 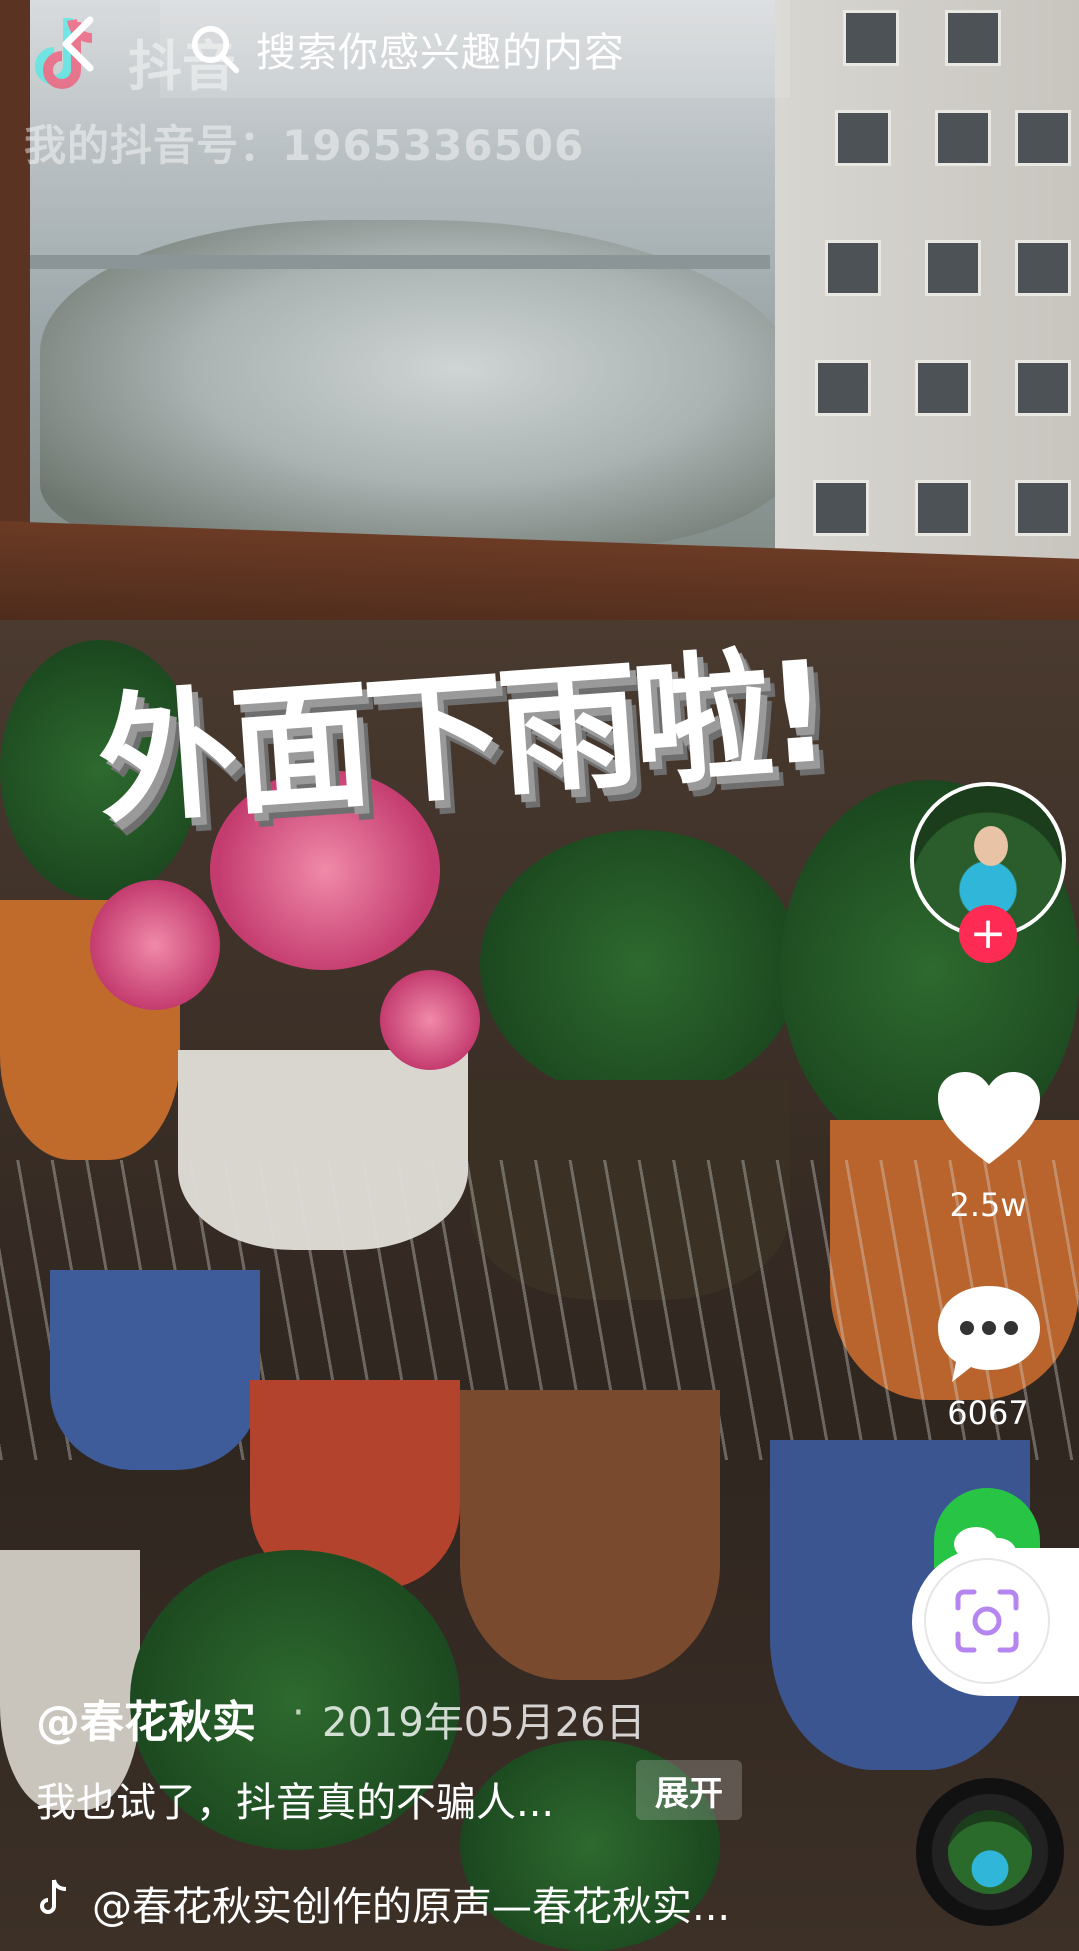 I want to click on comment-count: 6067, so click(x=988, y=1413).